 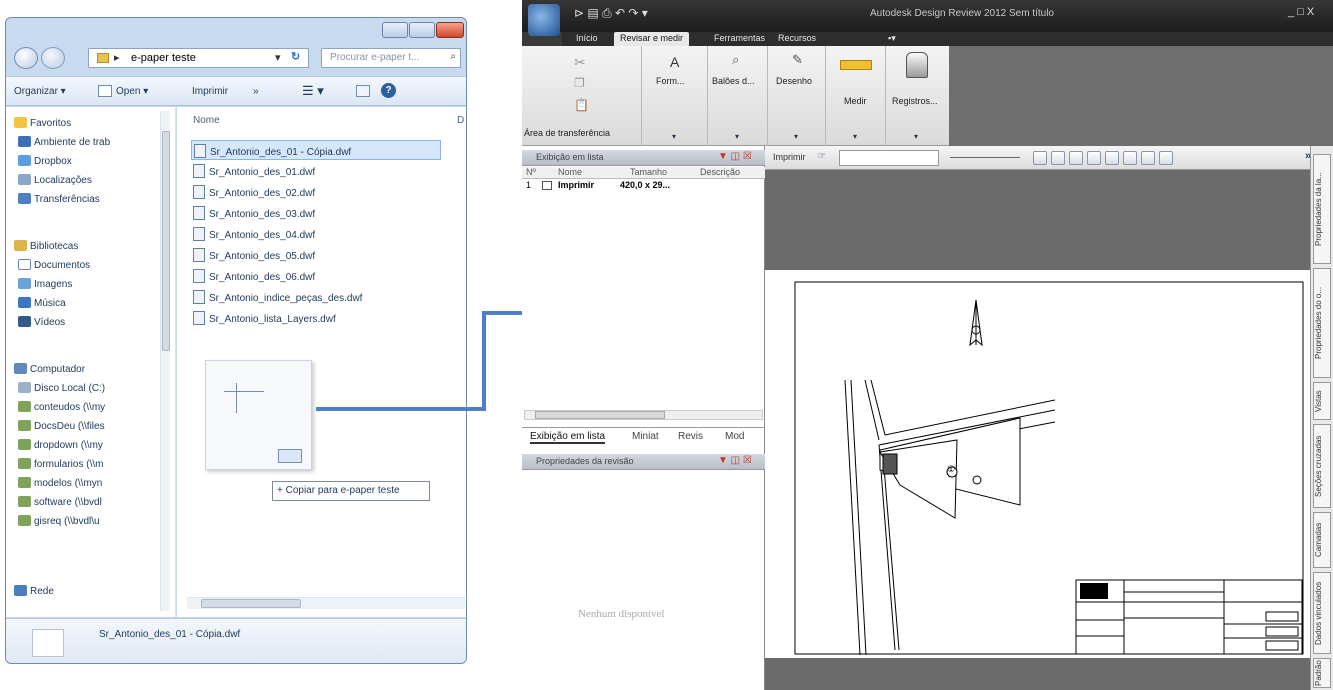 I want to click on column-size: Tamanho, so click(x=648, y=172).